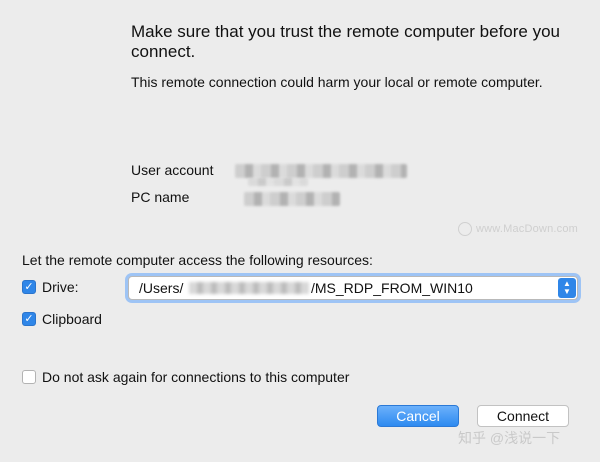 This screenshot has width=600, height=462. I want to click on dont-ask-checkbox, so click(29, 377).